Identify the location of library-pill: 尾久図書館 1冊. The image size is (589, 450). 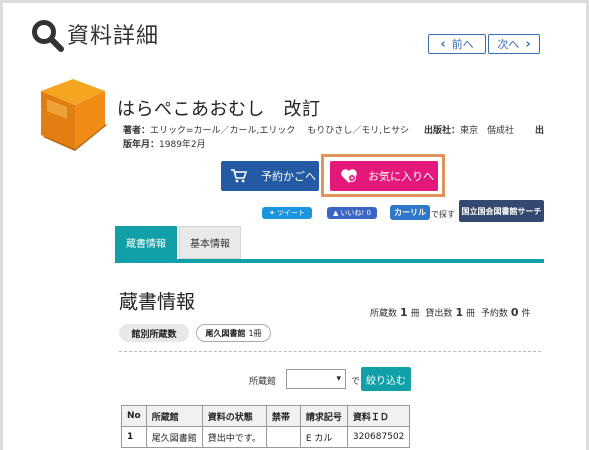
(233, 333).